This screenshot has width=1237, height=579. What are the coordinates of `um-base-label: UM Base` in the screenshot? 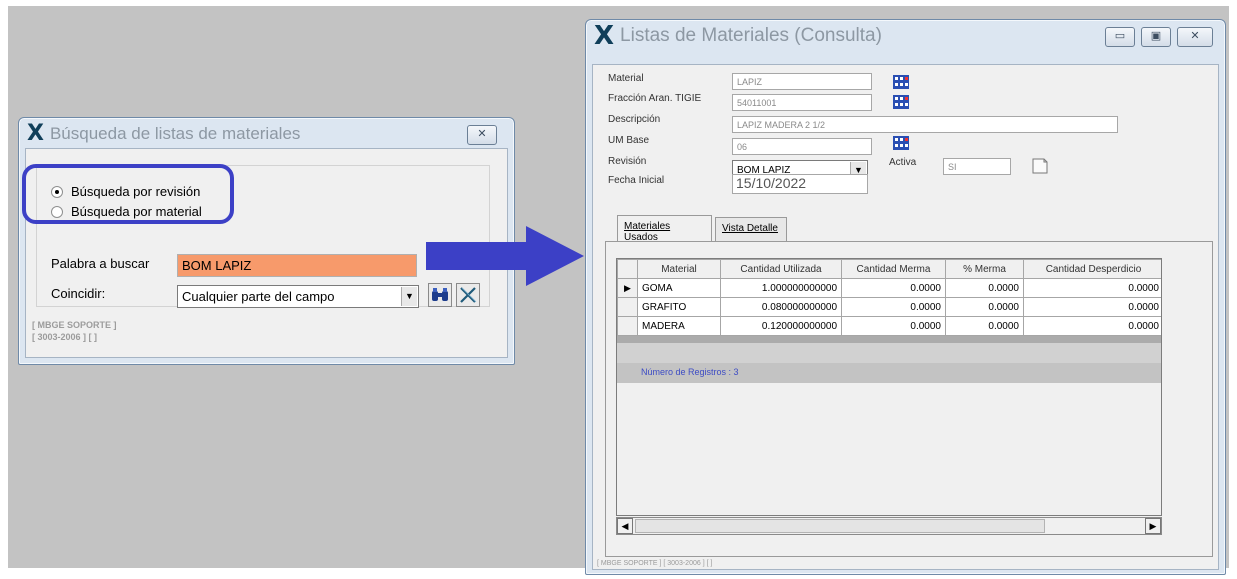 It's located at (629, 140).